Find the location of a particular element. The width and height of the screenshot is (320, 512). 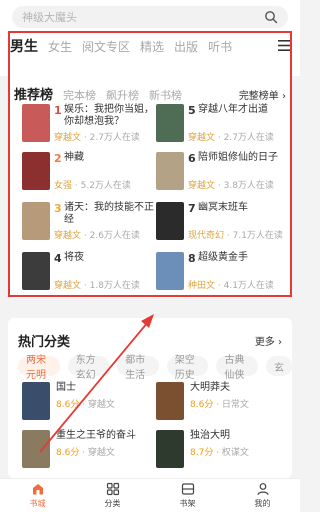

bookstore-icon is located at coordinates (37, 489).